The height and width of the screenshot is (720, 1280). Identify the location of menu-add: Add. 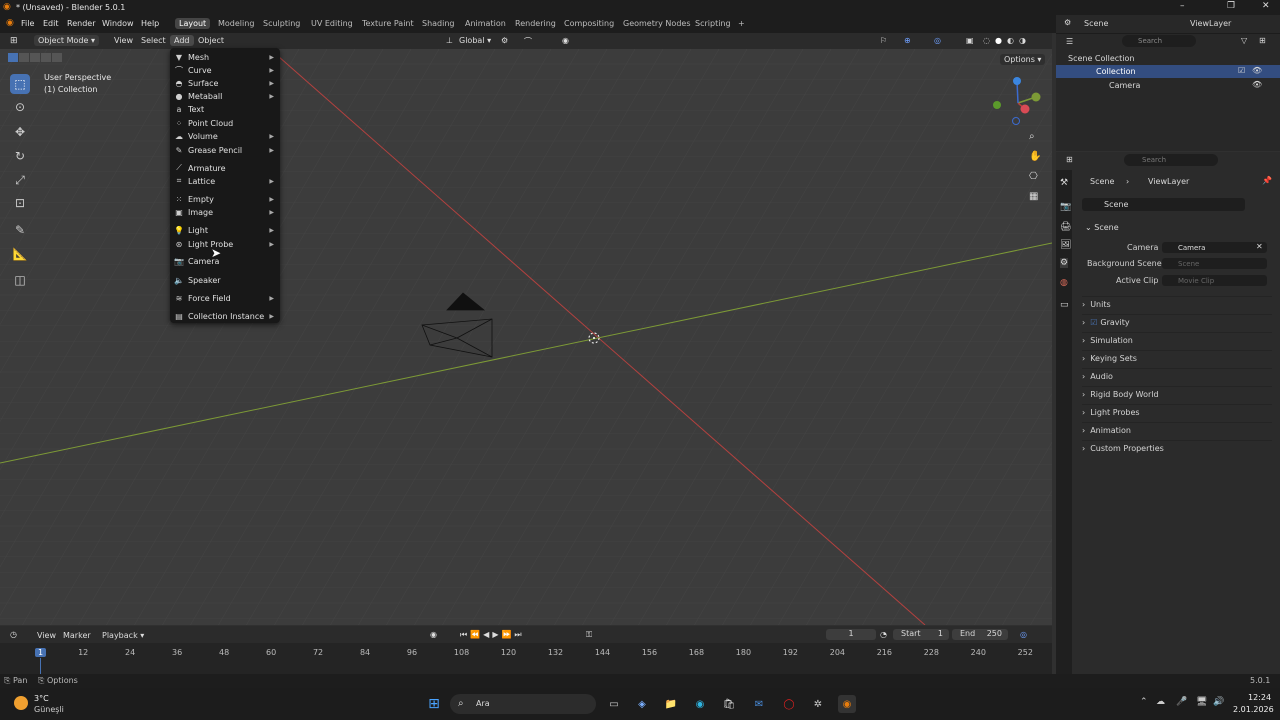
(182, 40).